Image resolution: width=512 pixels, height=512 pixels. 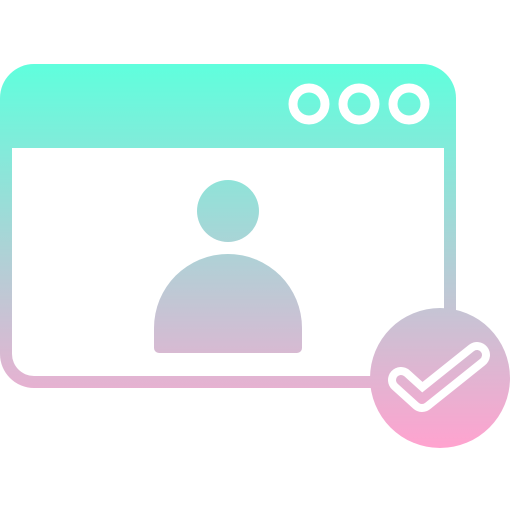 What do you see at coordinates (228, 211) in the screenshot?
I see `avatar-head` at bounding box center [228, 211].